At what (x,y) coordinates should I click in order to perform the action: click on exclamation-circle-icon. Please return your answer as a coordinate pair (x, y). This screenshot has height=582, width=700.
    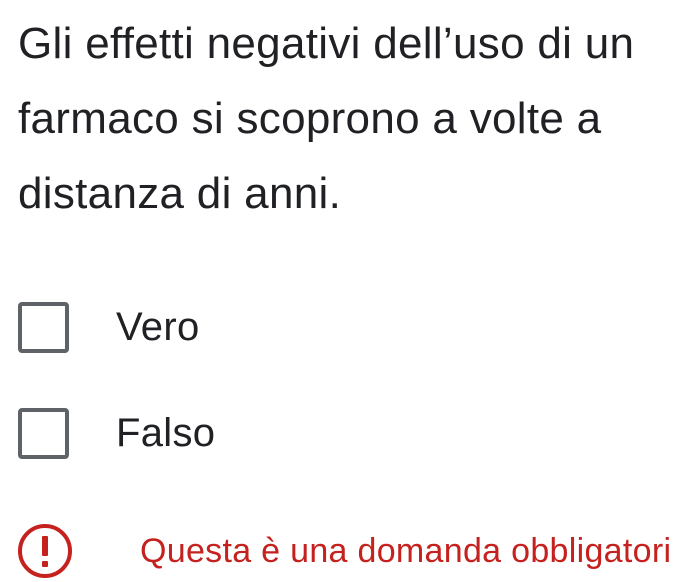
    Looking at the image, I should click on (45, 551).